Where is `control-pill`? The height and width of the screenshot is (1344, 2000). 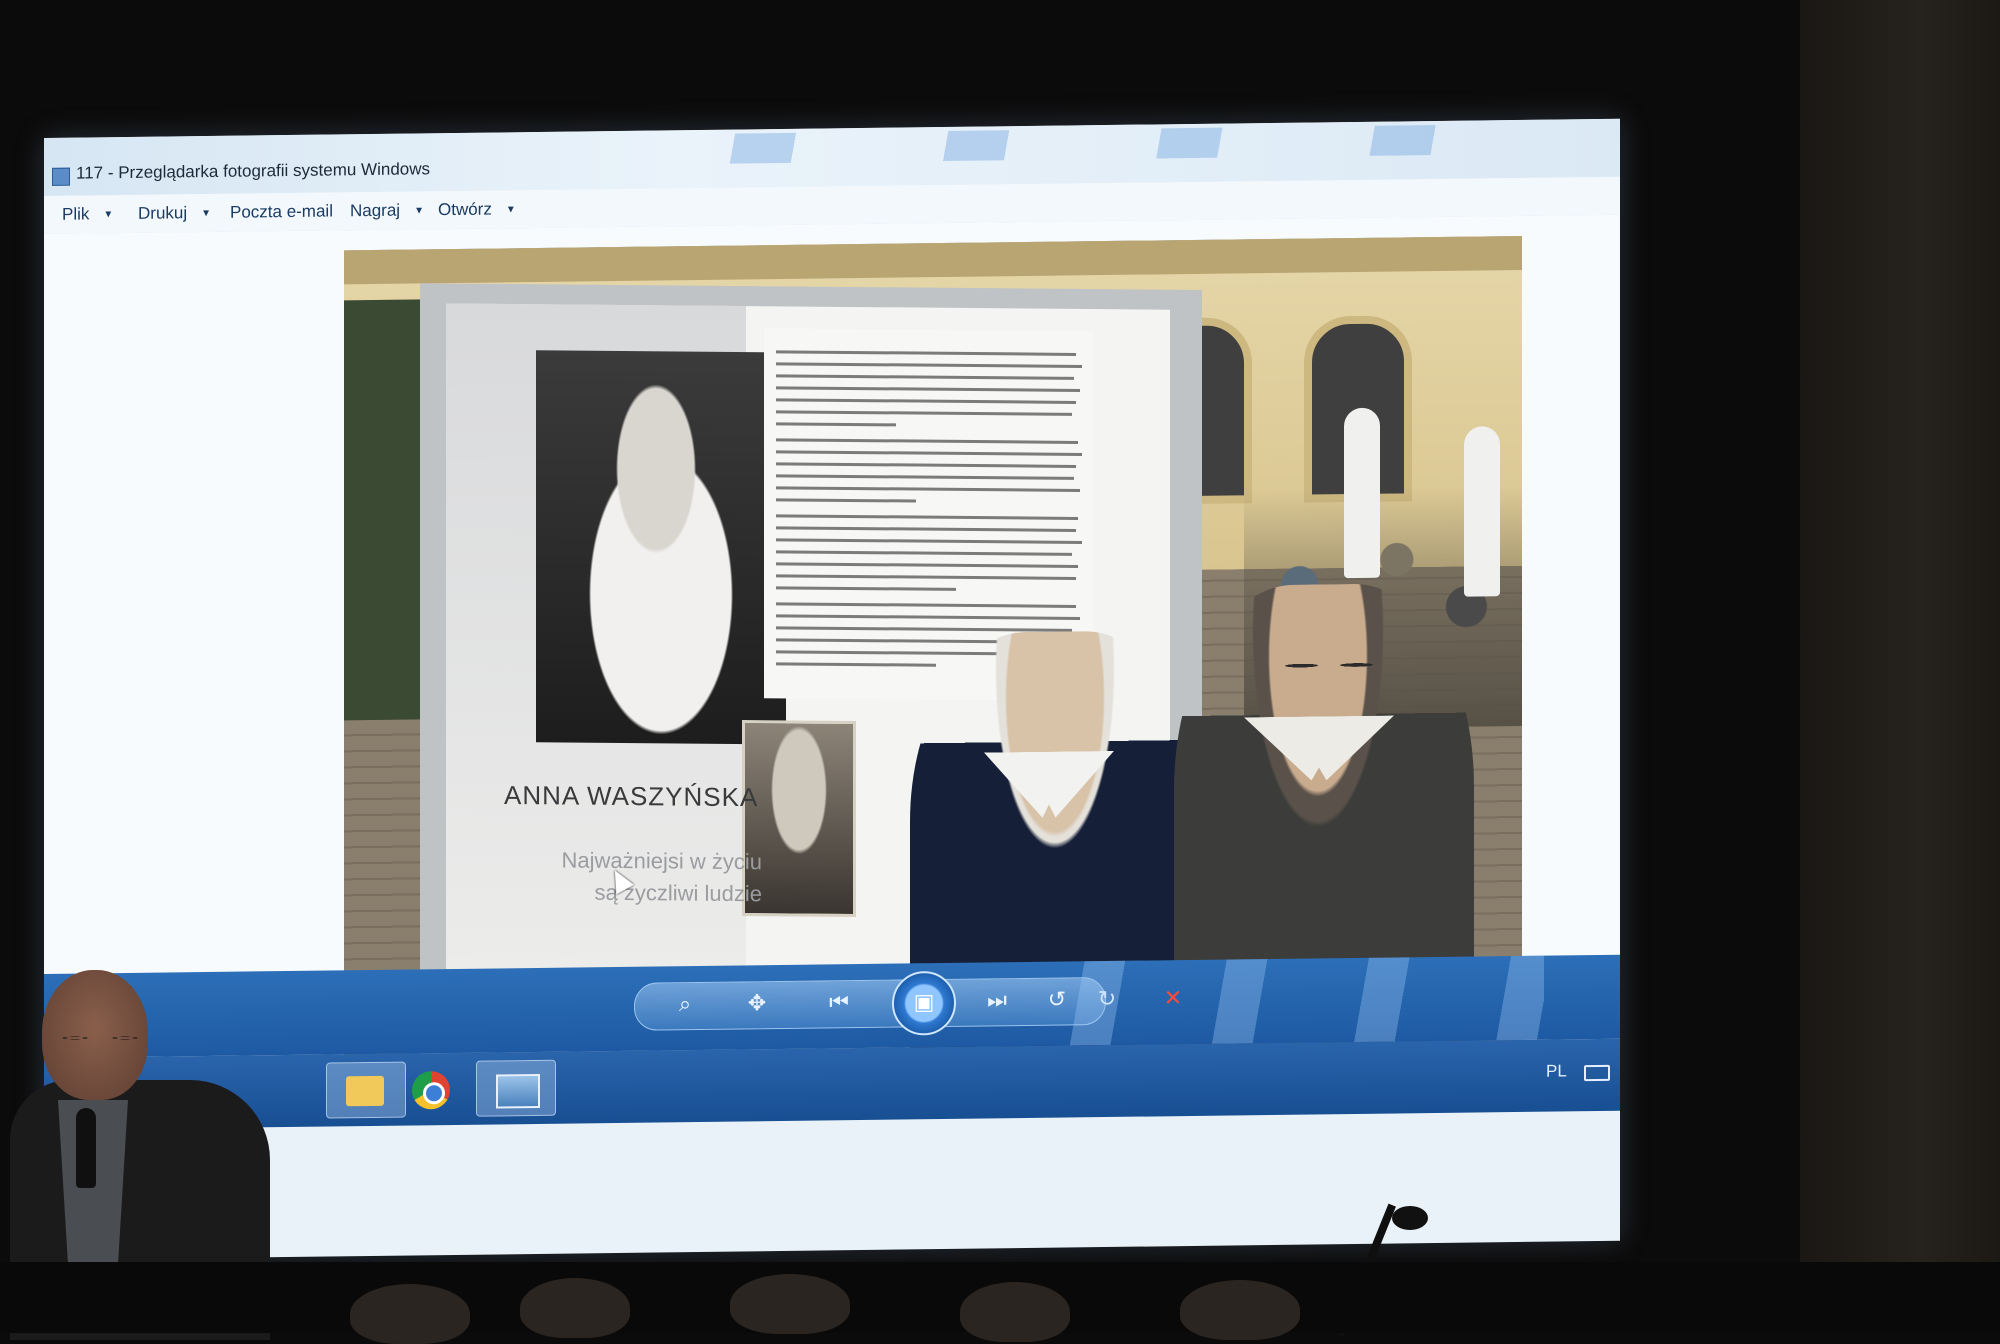
control-pill is located at coordinates (870, 1004).